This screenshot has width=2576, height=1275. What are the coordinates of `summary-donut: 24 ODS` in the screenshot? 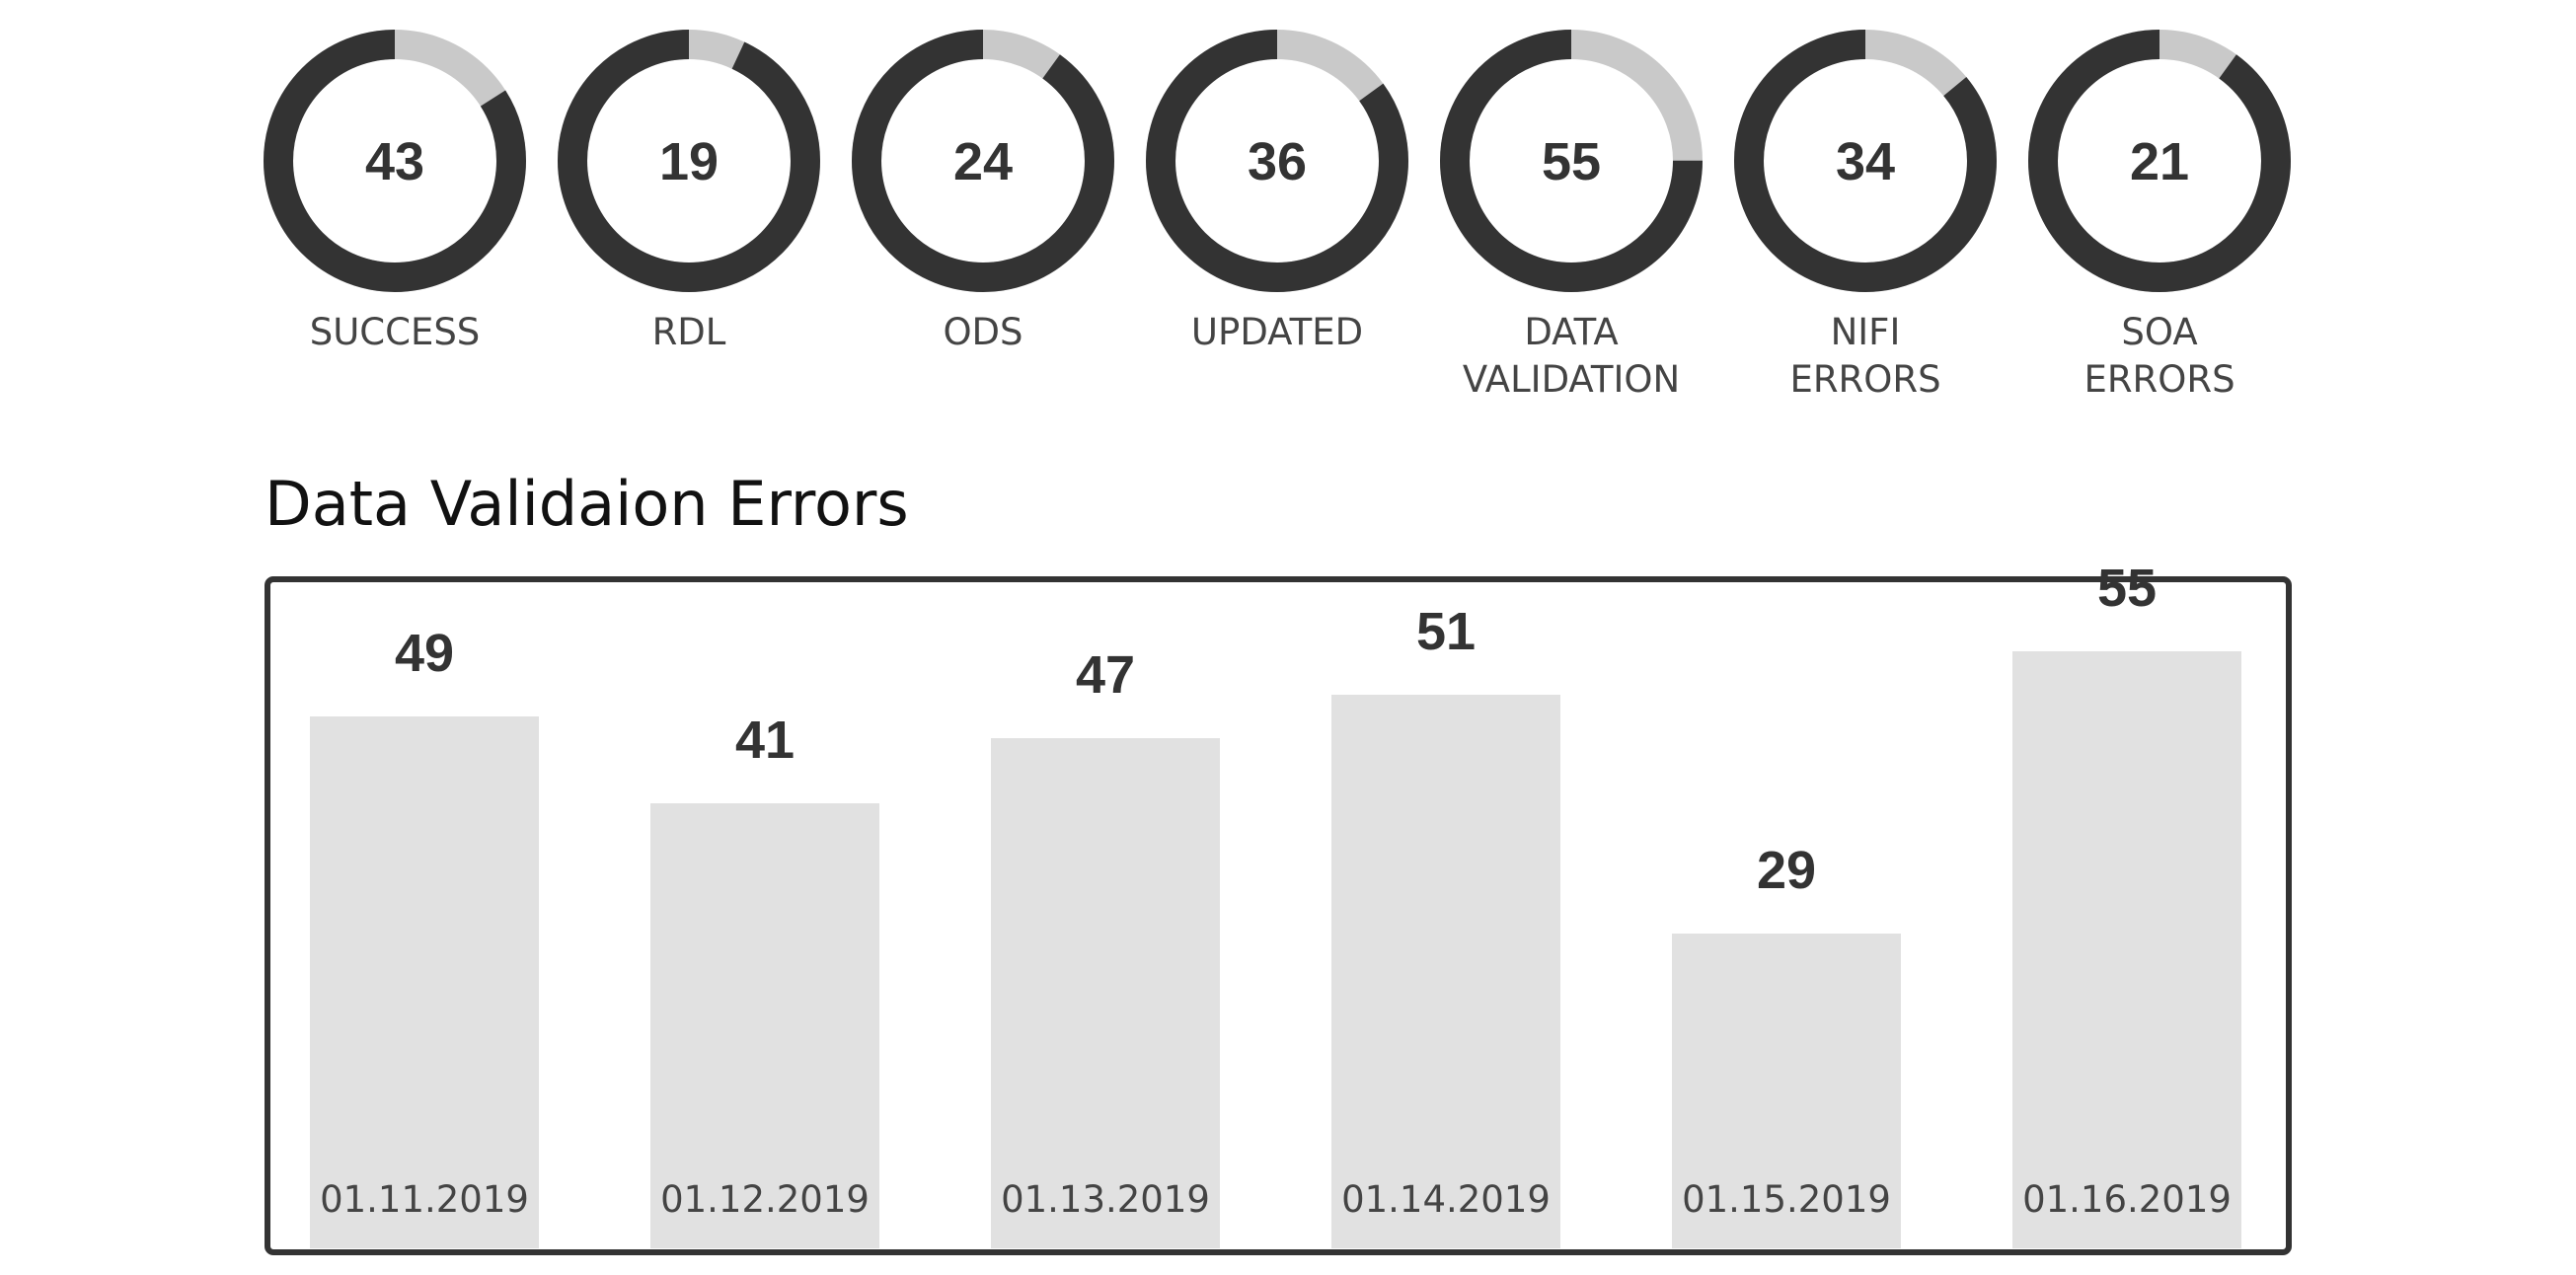 It's located at (983, 191).